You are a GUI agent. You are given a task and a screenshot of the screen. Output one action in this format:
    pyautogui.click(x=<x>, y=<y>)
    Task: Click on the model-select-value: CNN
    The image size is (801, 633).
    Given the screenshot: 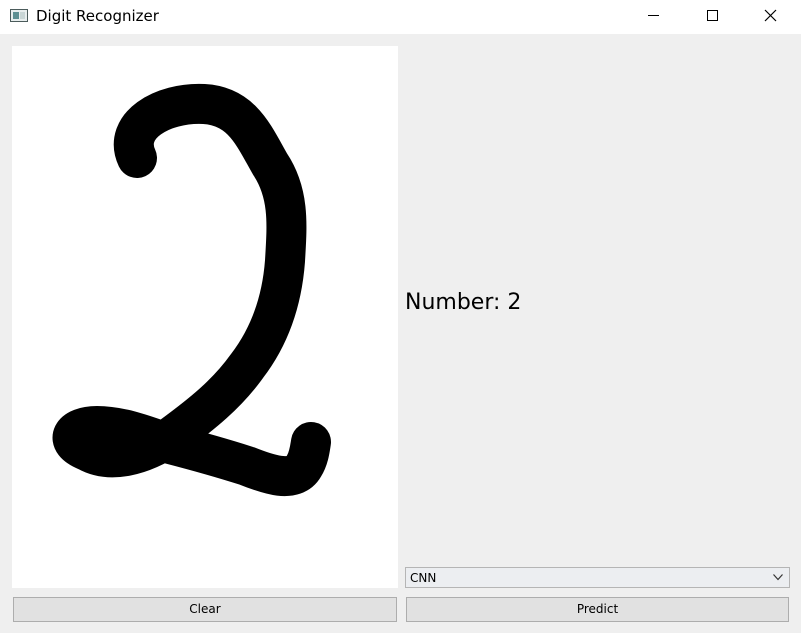 What is the action you would take?
    pyautogui.click(x=423, y=578)
    